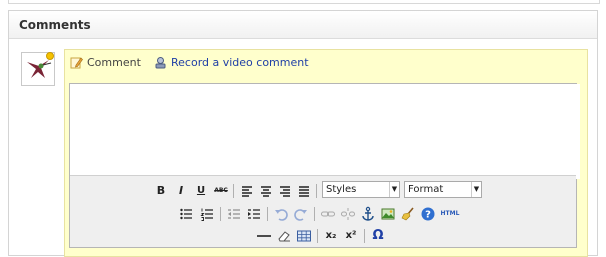 This screenshot has height=257, width=606. I want to click on align-right-icon, so click(285, 191).